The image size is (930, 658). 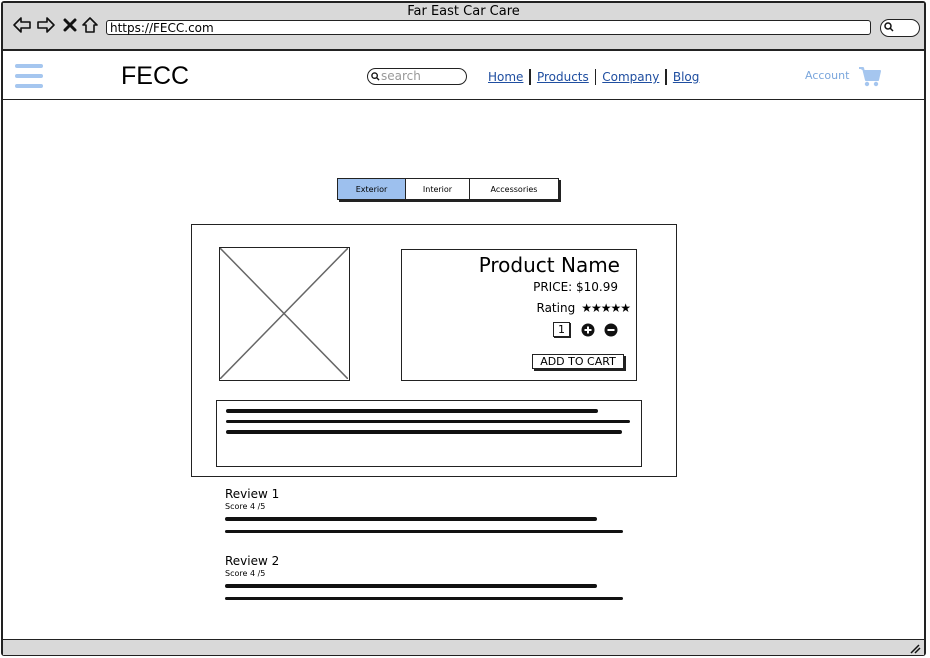 I want to click on category-tabs: Exterior Interior Accessories, so click(x=448, y=189).